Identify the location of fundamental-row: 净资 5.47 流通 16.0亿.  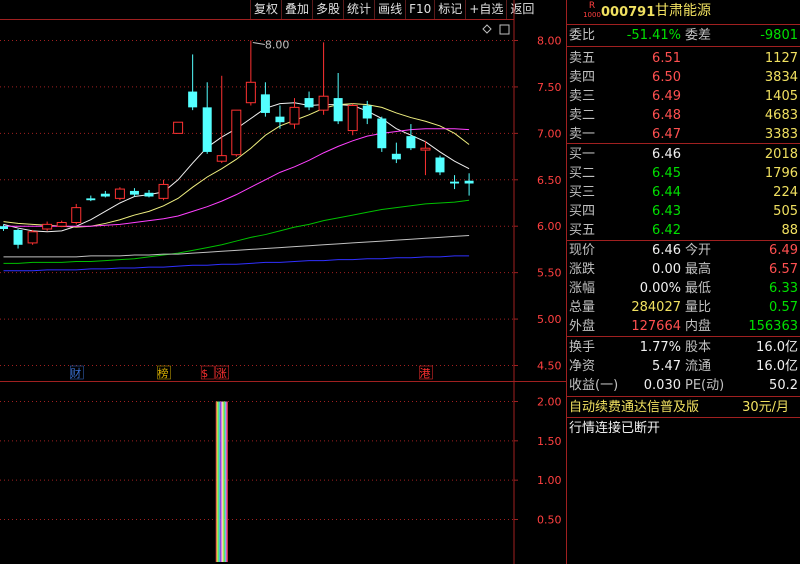
(683, 366).